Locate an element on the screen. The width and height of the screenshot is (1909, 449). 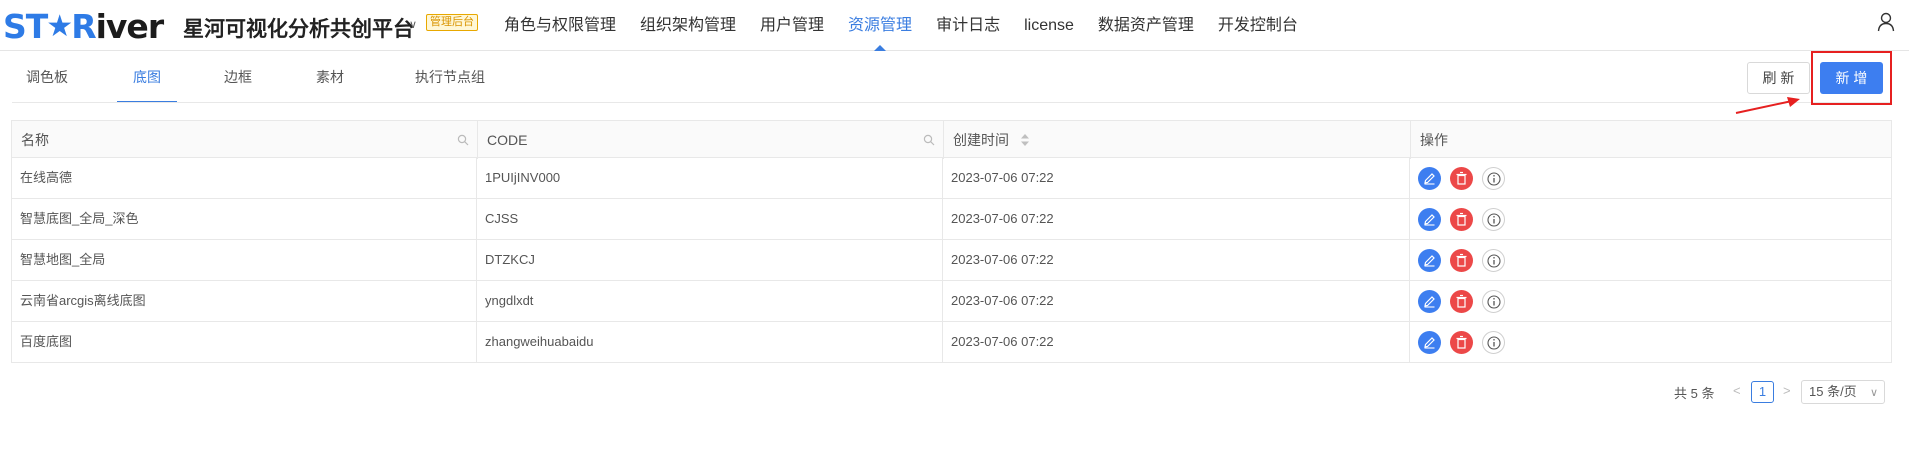
page-size-value: 15 条/页 is located at coordinates (1833, 391).